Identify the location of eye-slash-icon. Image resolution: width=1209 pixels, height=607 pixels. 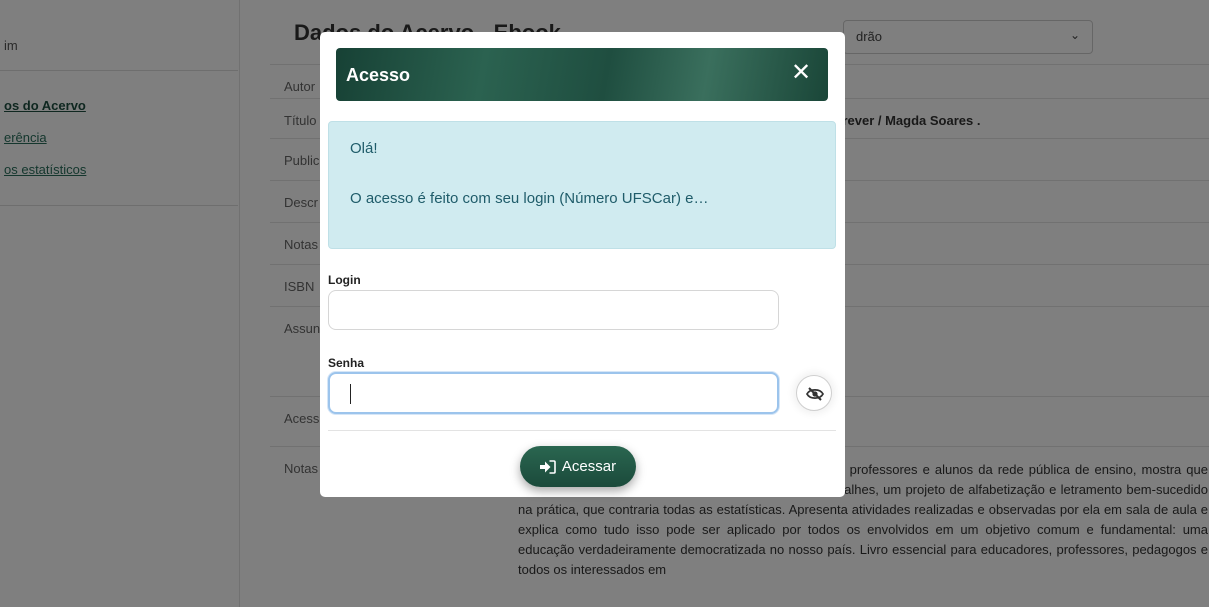
(815, 394).